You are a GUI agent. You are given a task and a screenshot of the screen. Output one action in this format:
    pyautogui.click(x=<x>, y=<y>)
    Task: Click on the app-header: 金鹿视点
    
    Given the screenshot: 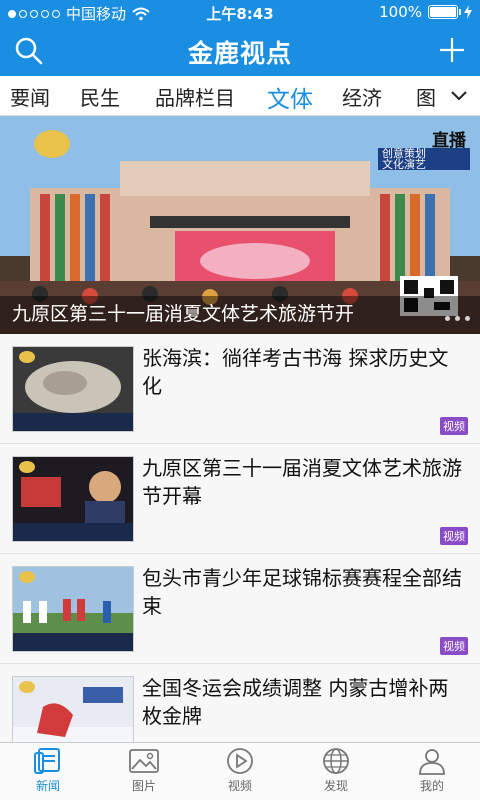 What is the action you would take?
    pyautogui.click(x=240, y=50)
    